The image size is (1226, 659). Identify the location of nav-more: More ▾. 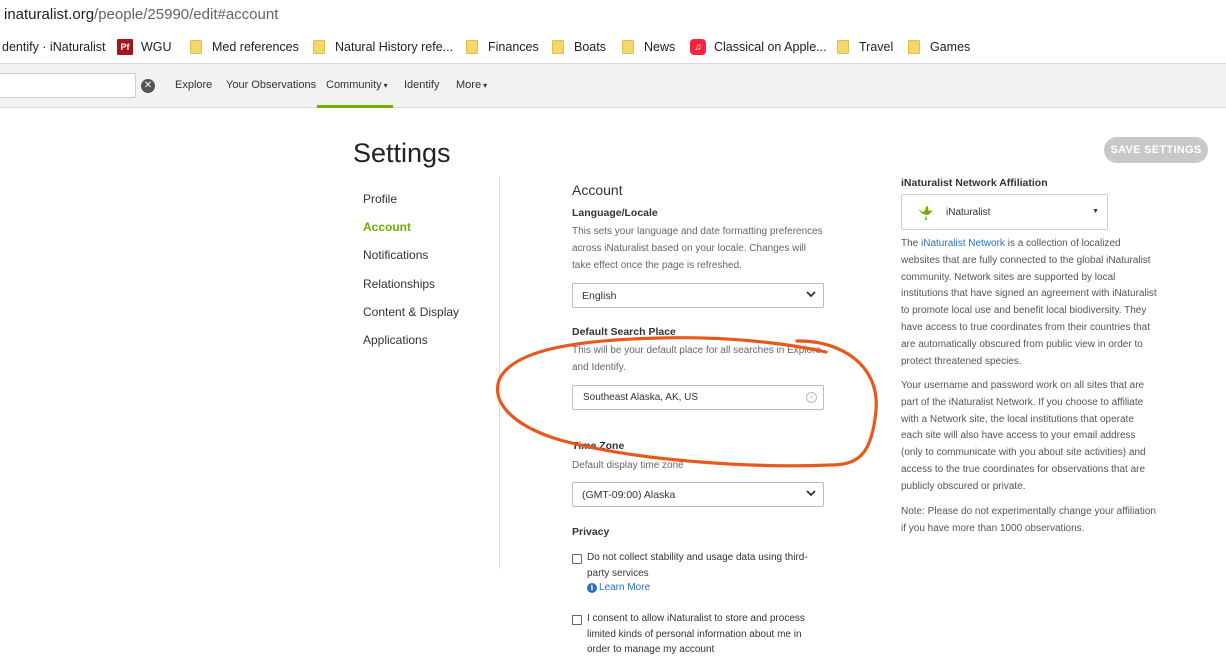
(471, 85).